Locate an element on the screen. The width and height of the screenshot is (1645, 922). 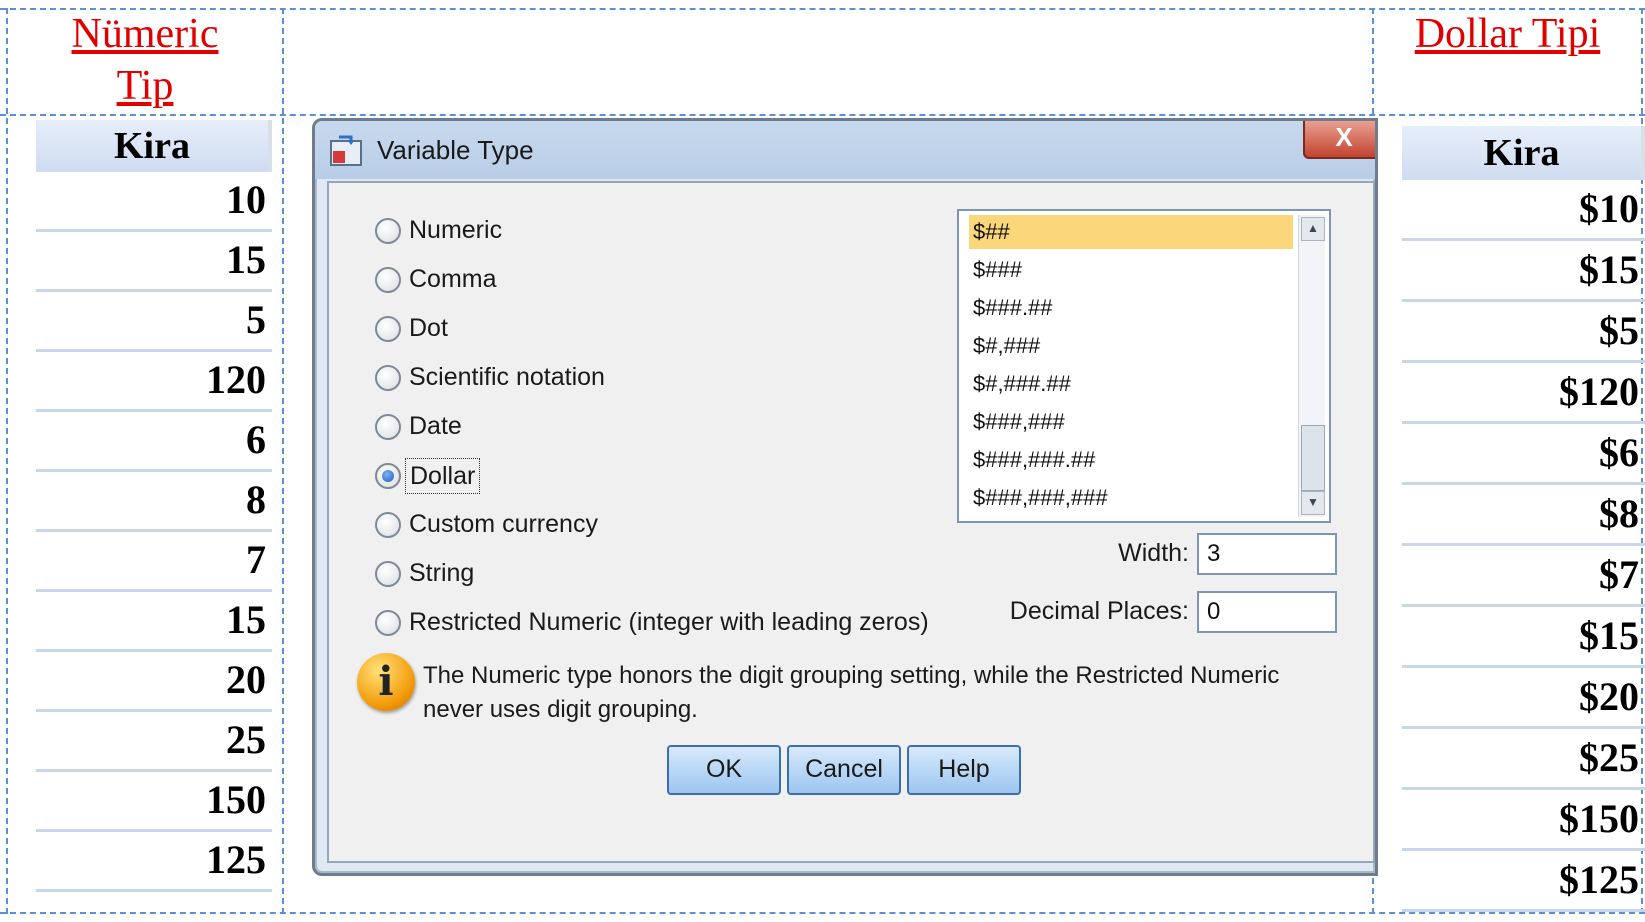
dialog-title: Variable Type is located at coordinates (455, 150).